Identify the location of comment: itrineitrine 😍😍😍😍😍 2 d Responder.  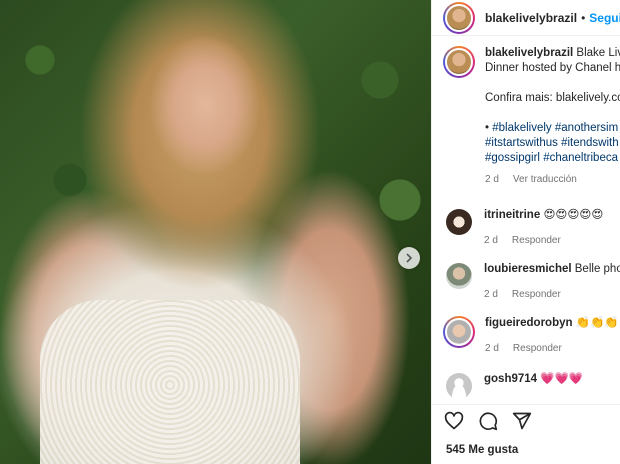
(526, 228).